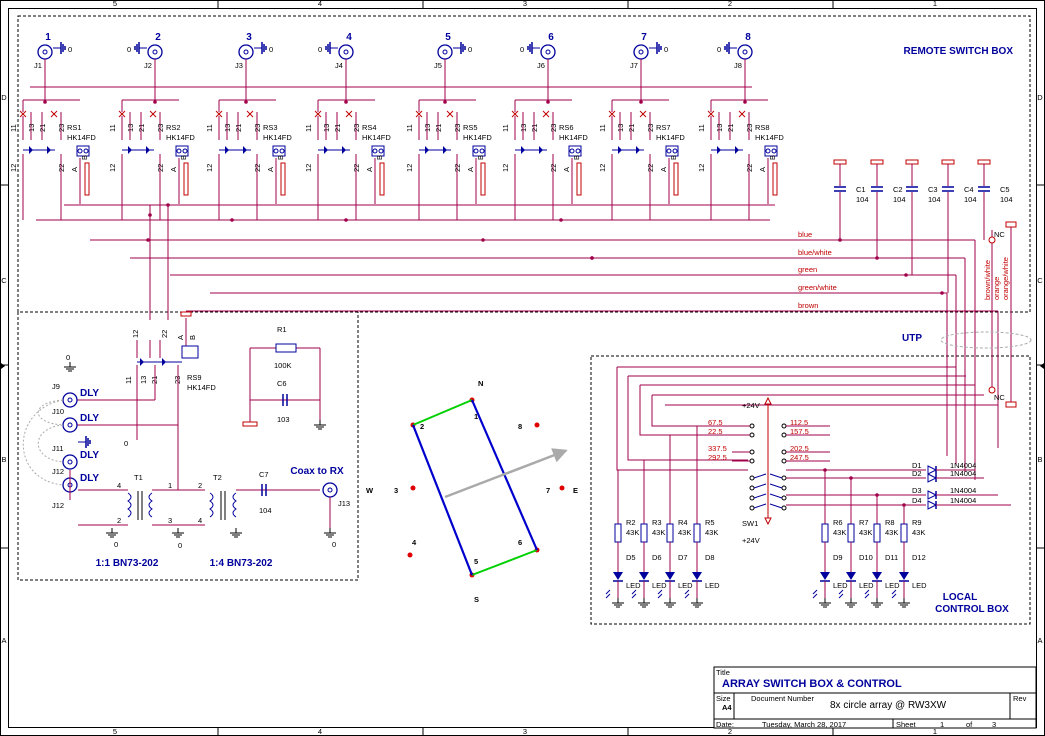 This screenshot has width=1045, height=736. What do you see at coordinates (1040, 97) in the screenshot?
I see `border-row-right-D: D` at bounding box center [1040, 97].